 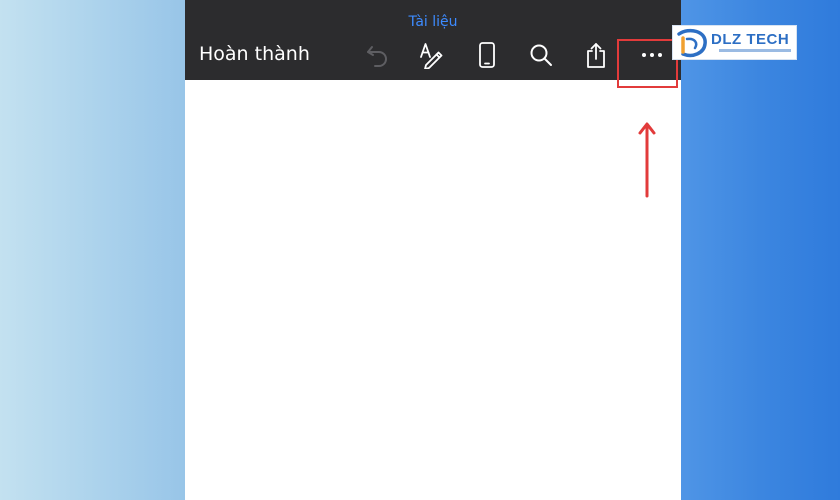 What do you see at coordinates (433, 22) in the screenshot?
I see `document-title: Tài liệu` at bounding box center [433, 22].